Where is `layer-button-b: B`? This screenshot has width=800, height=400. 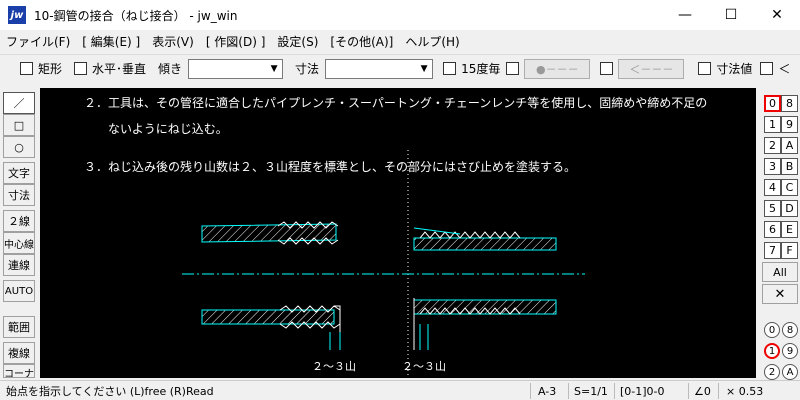
layer-button-b: B is located at coordinates (789, 166).